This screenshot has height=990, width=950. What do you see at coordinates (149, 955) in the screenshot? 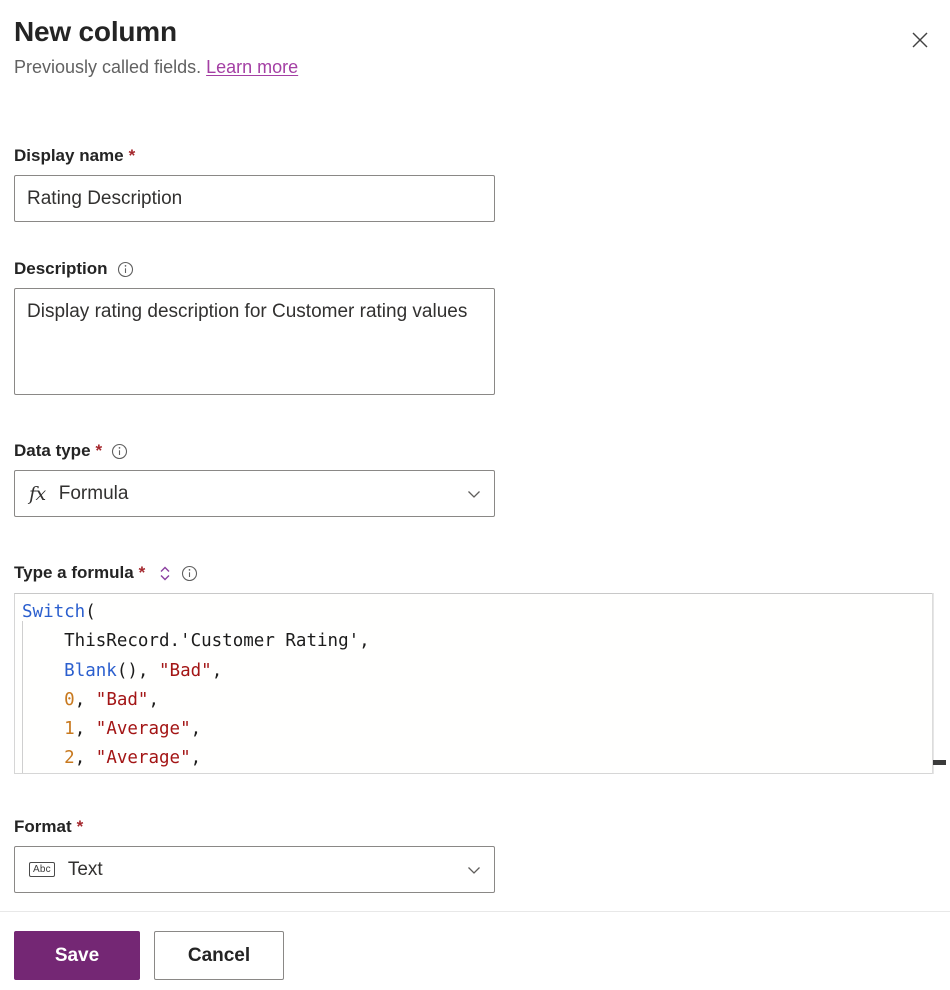
I see `panel-footer: Save Cancel` at bounding box center [149, 955].